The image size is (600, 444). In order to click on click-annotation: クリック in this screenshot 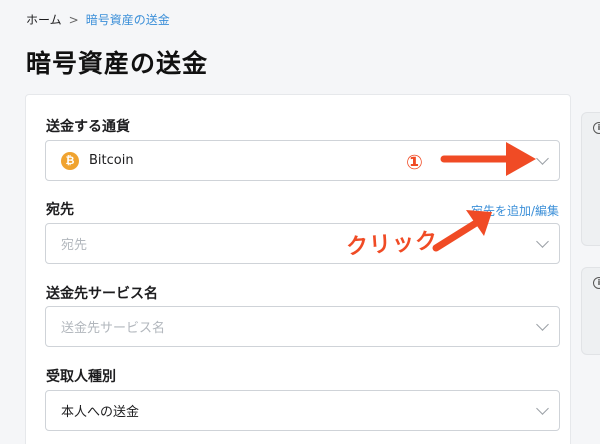, I will do `click(392, 244)`.